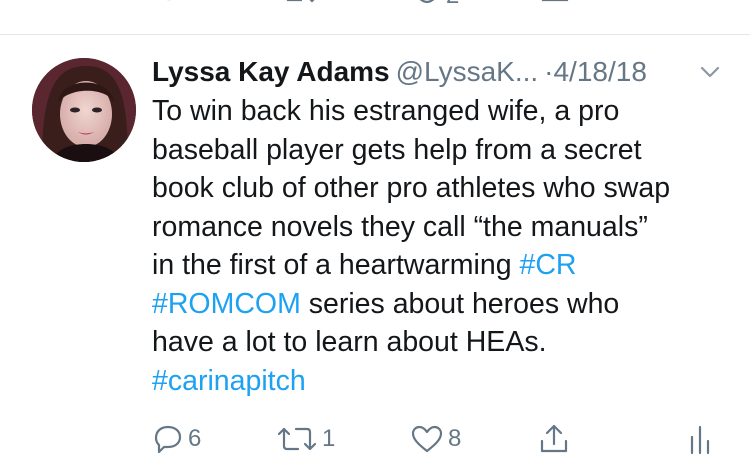  Describe the element at coordinates (329, 438) in the screenshot. I see `retweet-count: 1` at that location.